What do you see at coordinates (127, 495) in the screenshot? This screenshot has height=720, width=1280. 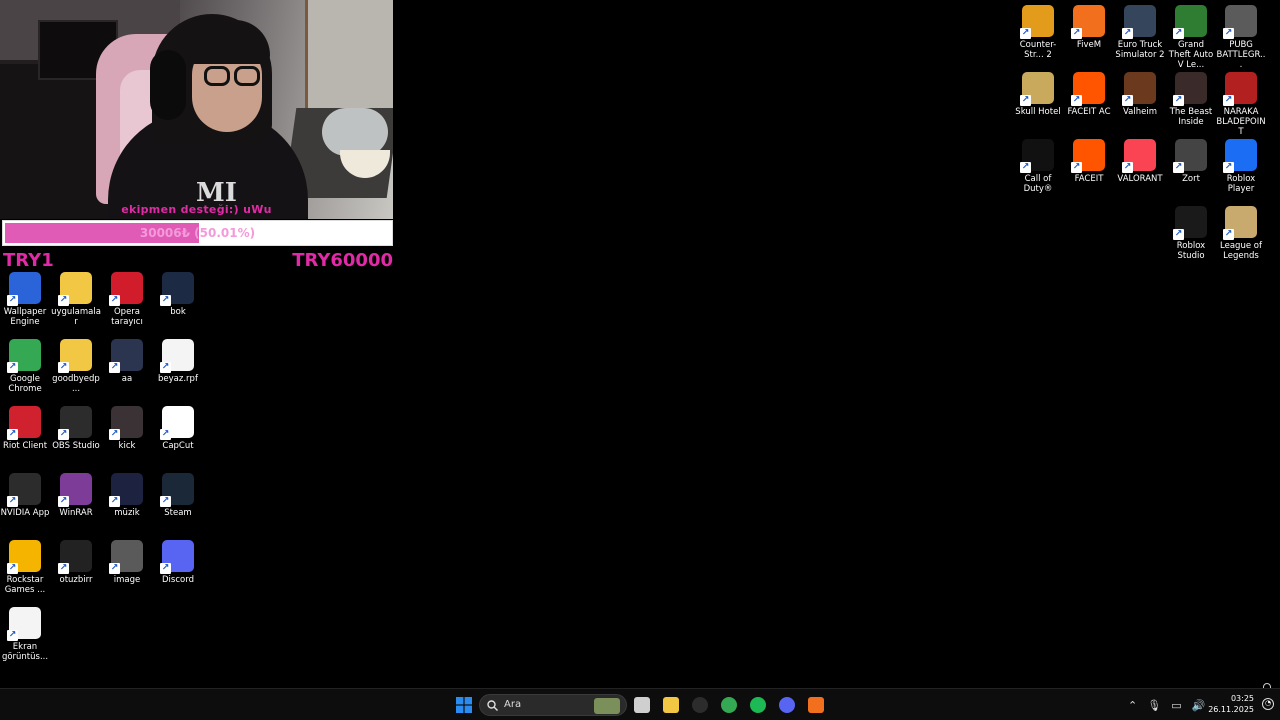 I see `desktop-icon-m-zik: ↗ müzik` at bounding box center [127, 495].